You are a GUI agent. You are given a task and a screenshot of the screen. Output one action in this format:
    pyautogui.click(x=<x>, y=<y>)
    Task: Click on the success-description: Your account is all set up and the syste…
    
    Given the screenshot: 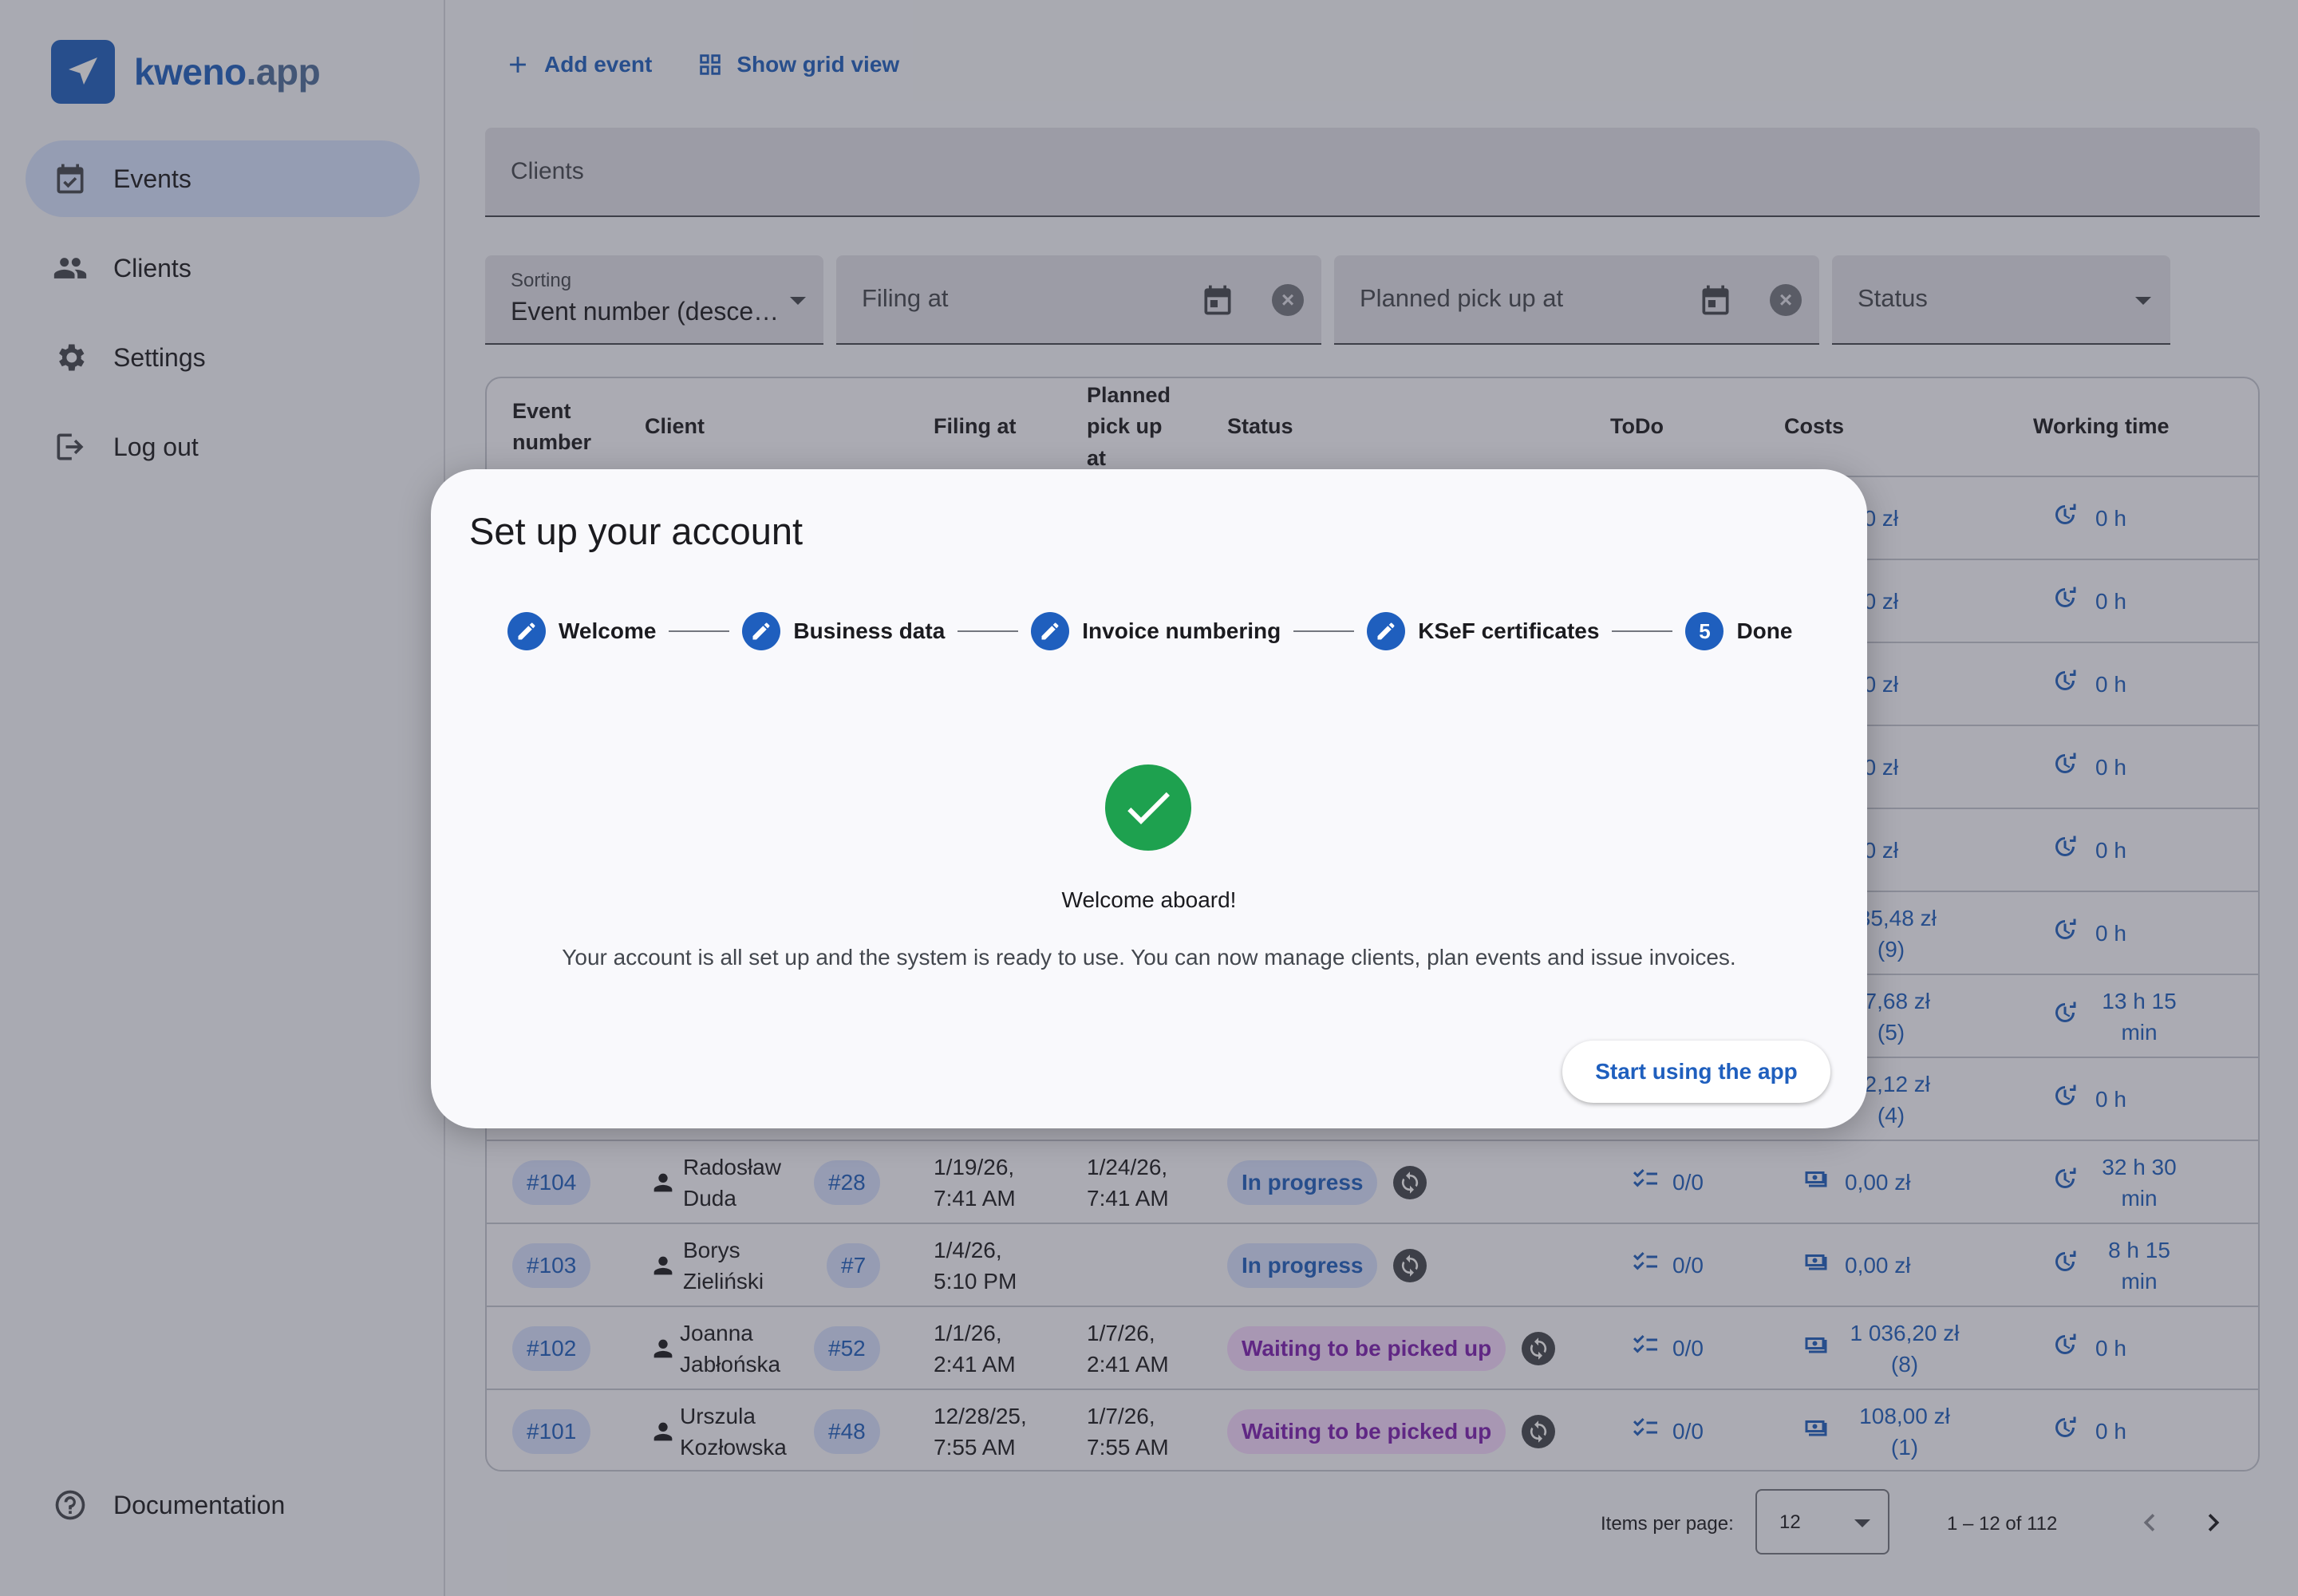 What is the action you would take?
    pyautogui.click(x=1149, y=957)
    